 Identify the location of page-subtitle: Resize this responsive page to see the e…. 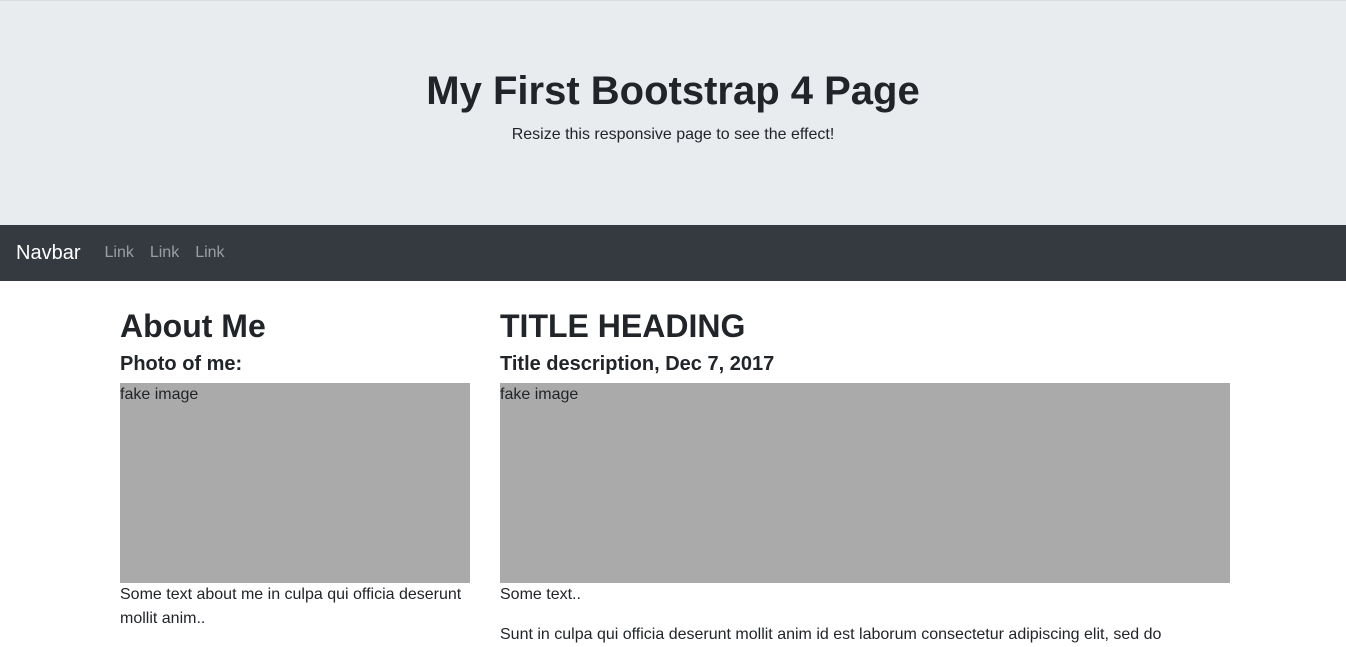
(673, 134).